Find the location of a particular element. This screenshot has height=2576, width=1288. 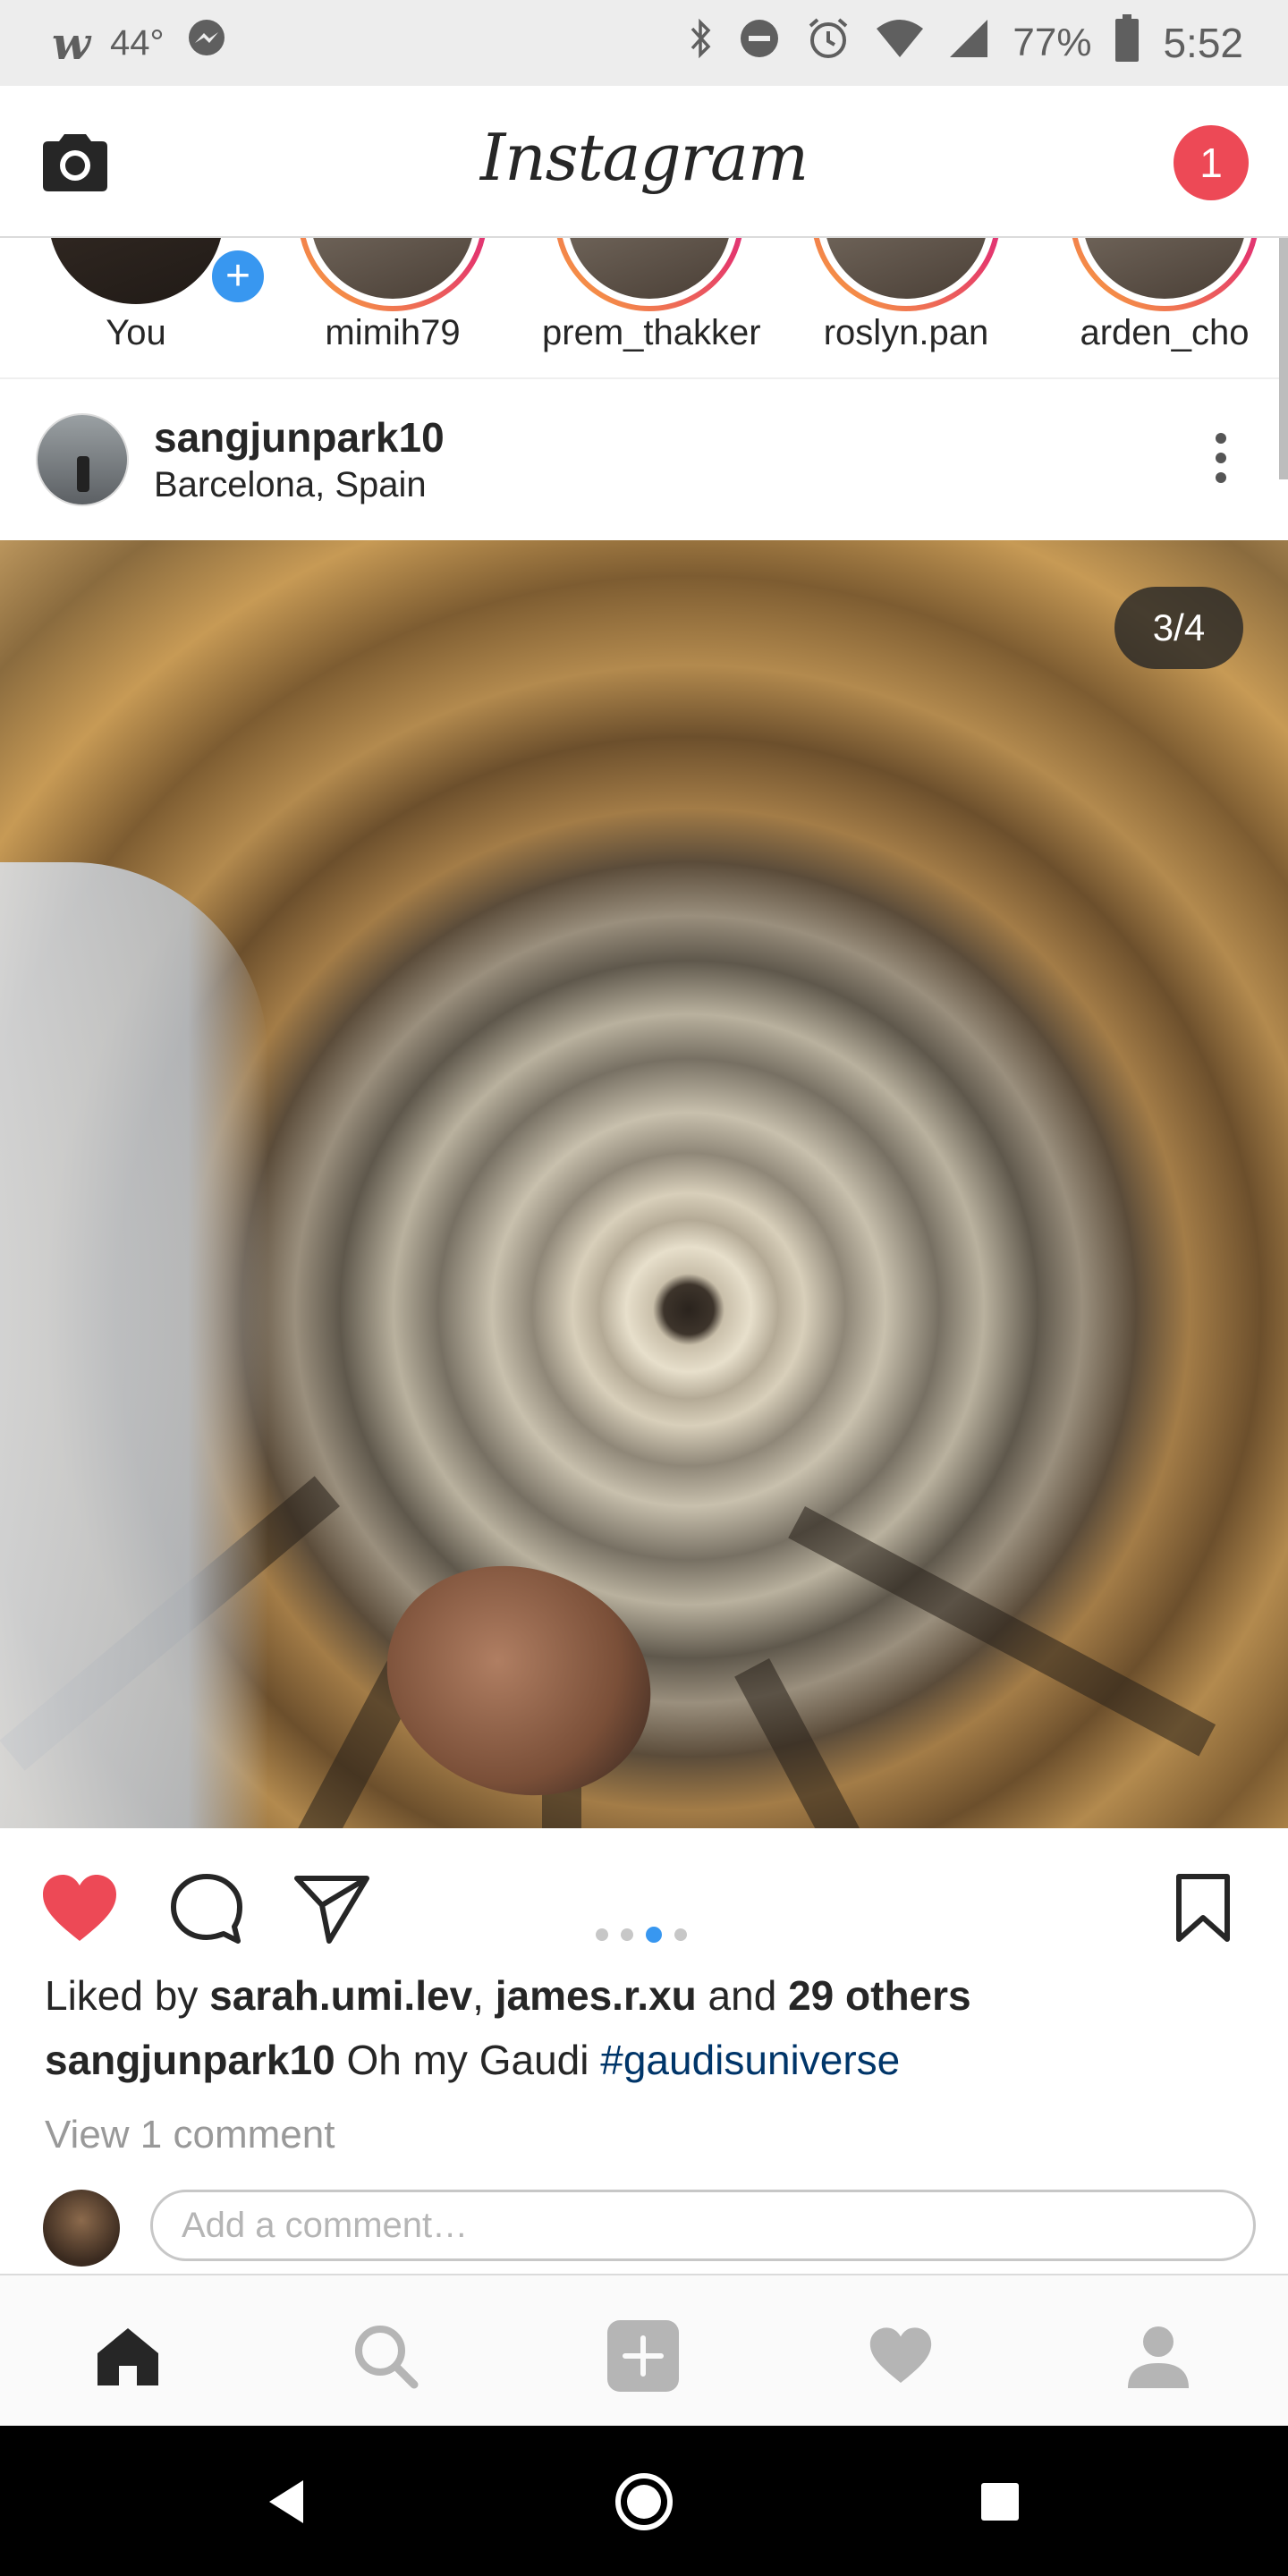

nav-search is located at coordinates (385, 2356).